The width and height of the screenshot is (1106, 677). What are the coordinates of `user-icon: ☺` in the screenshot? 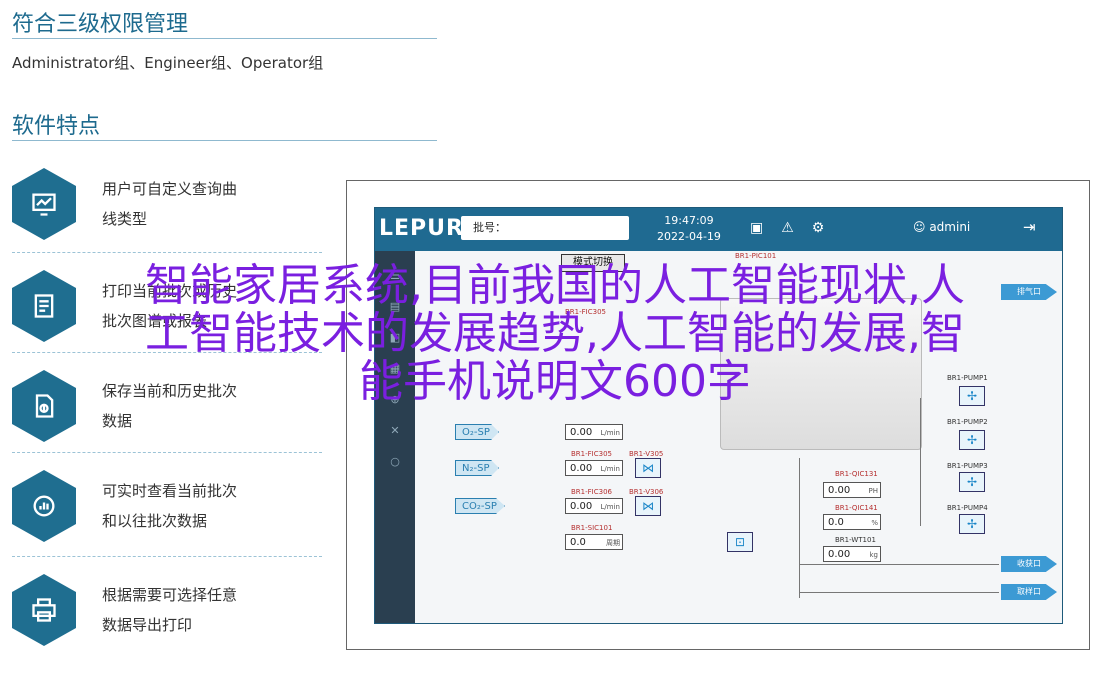 It's located at (921, 227).